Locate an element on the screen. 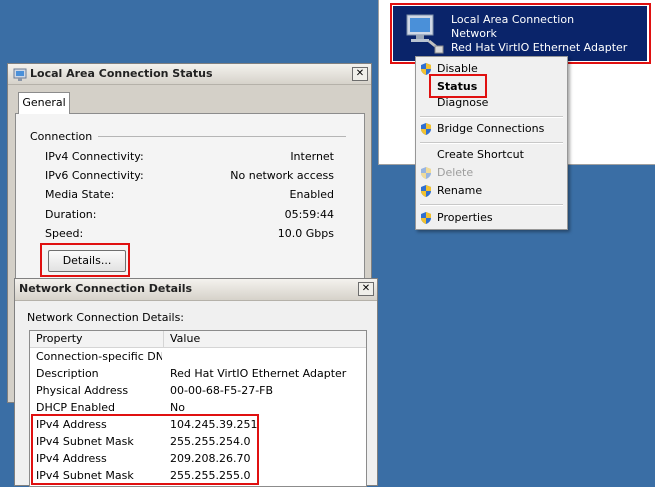 The width and height of the screenshot is (655, 487). menu-item-label: Bridge Connections is located at coordinates (491, 128).